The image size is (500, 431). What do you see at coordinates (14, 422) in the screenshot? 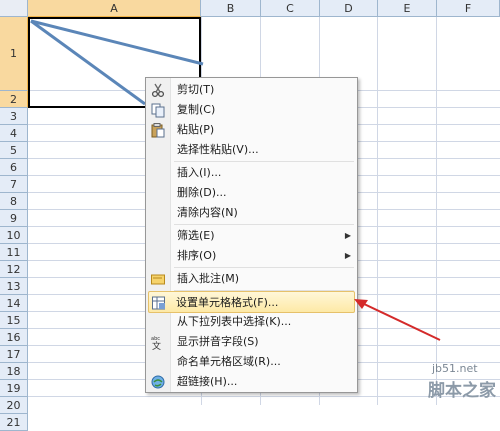
I see `row-header-21: 21` at bounding box center [14, 422].